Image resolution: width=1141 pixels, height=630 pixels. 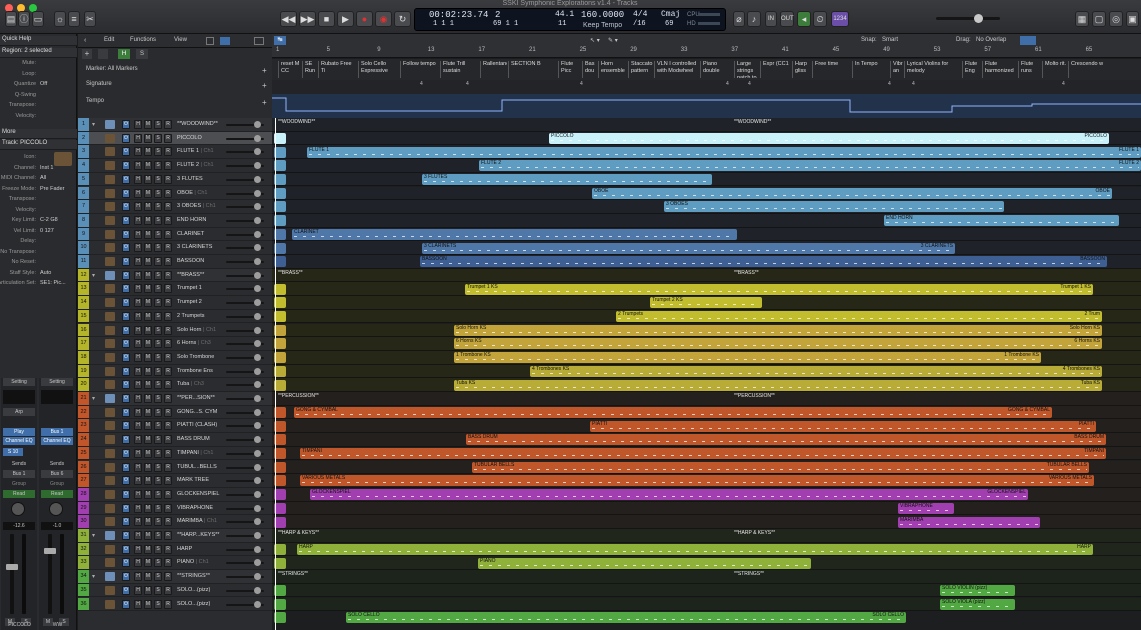 What do you see at coordinates (46, 168) in the screenshot?
I see `track-param-value: Inst 1` at bounding box center [46, 168].